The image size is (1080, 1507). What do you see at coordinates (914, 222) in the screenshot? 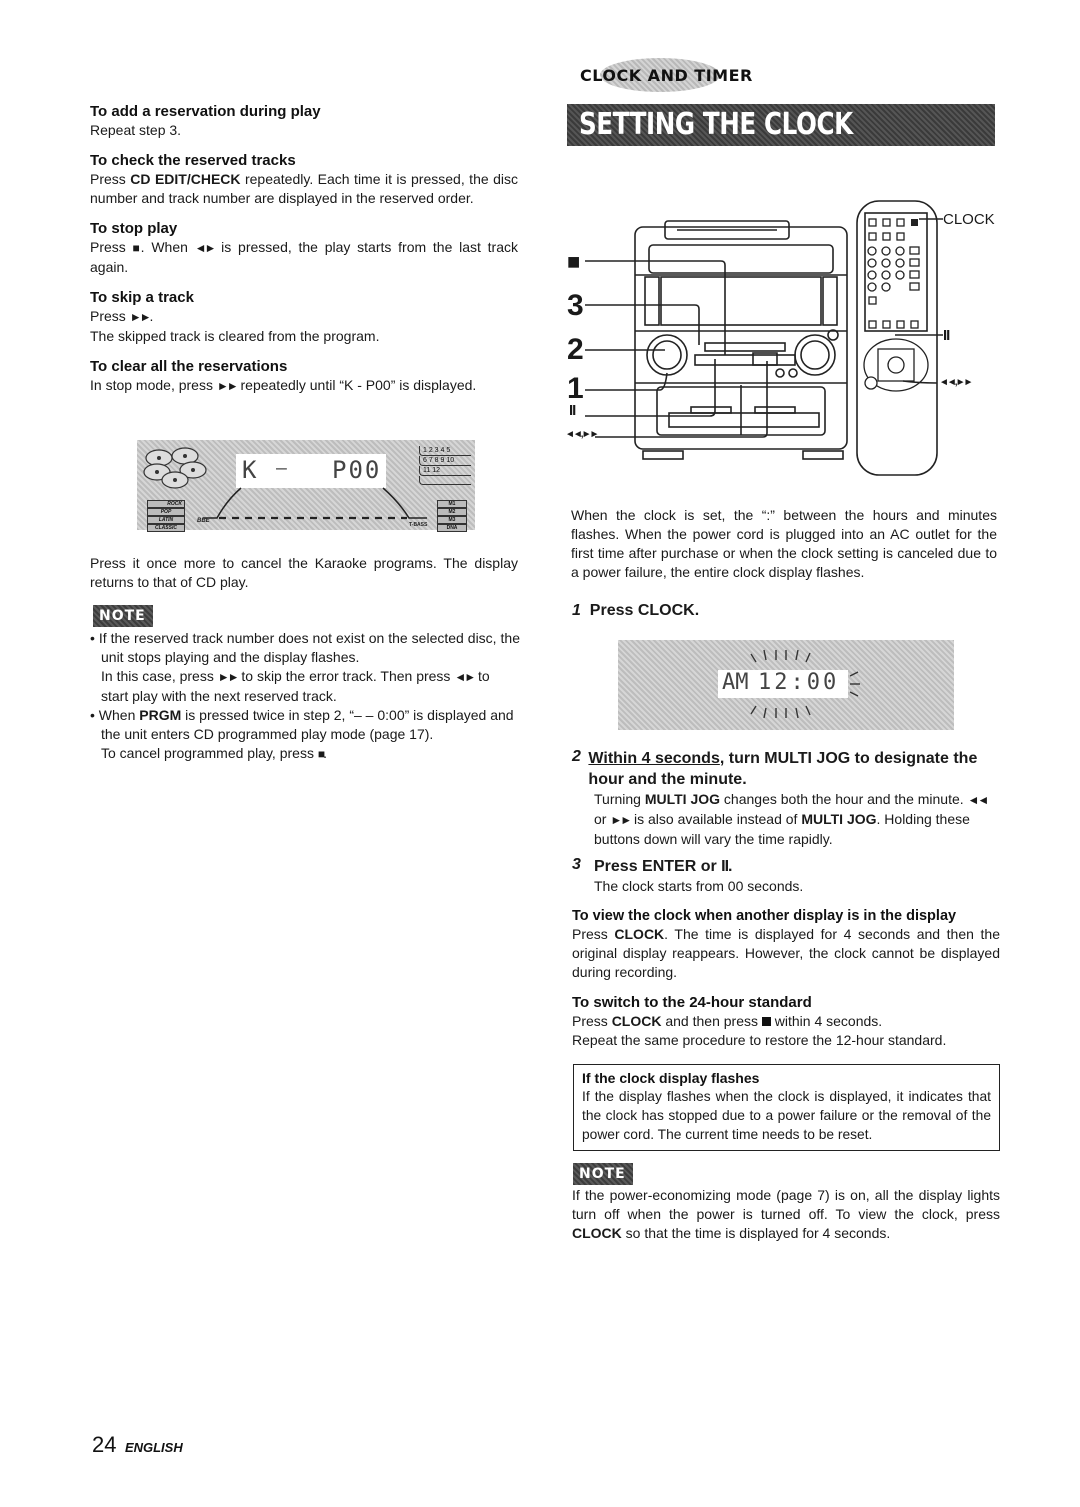
I see `remote-clock-button` at bounding box center [914, 222].